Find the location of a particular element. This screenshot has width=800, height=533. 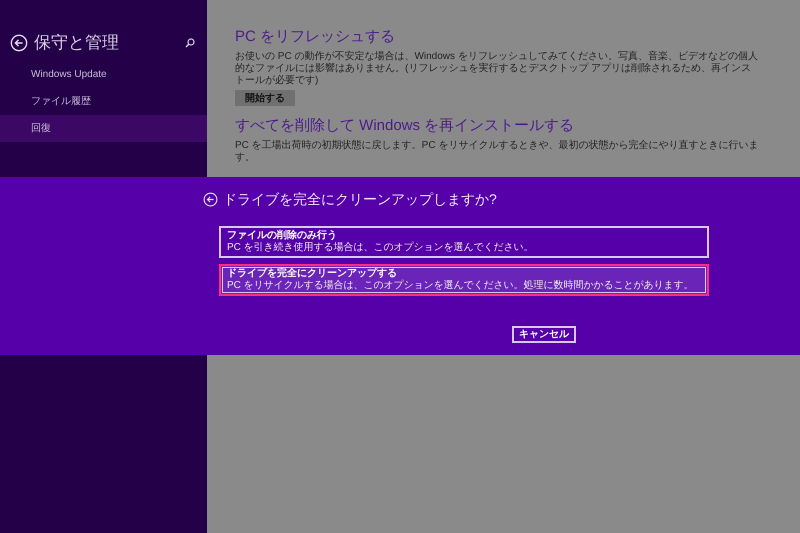

section-description: お使いの PC の動作が不安定な場合は、Windows をリフレッシュしてみてください。写真、音楽、ビデオなどの個人的なファイルには影響はありません。(リフレッシュを実行するとデスクトップ アプリは削除されるため、再インストールが必要です) is located at coordinates (497, 69).